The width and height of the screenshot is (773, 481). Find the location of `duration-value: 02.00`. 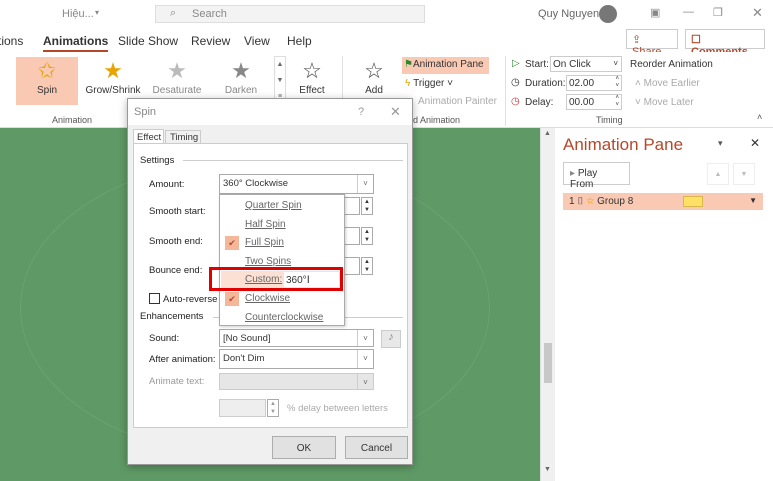

duration-value: 02.00 is located at coordinates (582, 83).